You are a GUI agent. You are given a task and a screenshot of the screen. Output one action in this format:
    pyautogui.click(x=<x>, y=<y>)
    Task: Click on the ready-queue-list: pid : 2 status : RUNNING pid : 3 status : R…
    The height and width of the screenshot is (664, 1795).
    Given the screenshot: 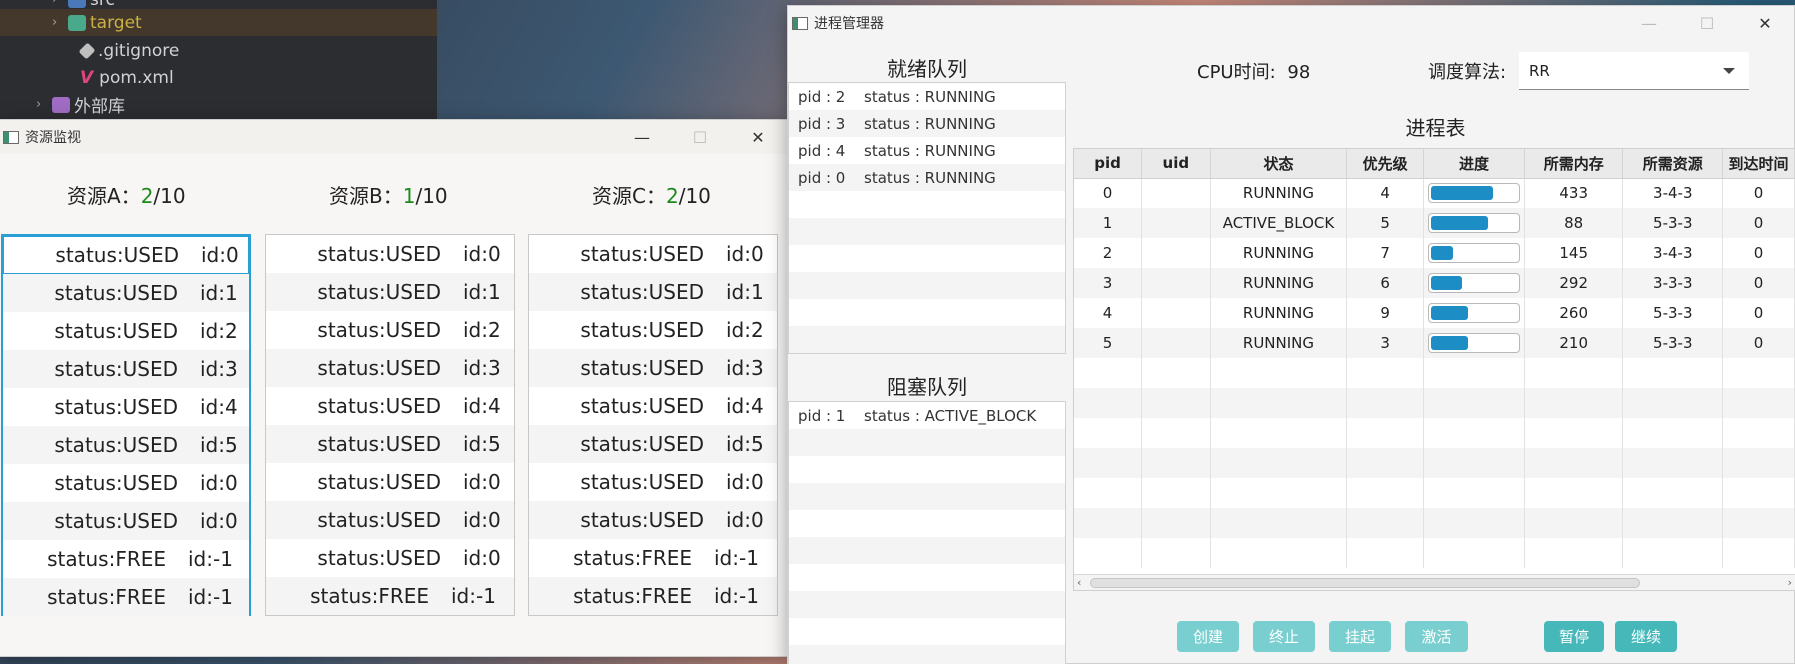 What is the action you would take?
    pyautogui.click(x=927, y=218)
    